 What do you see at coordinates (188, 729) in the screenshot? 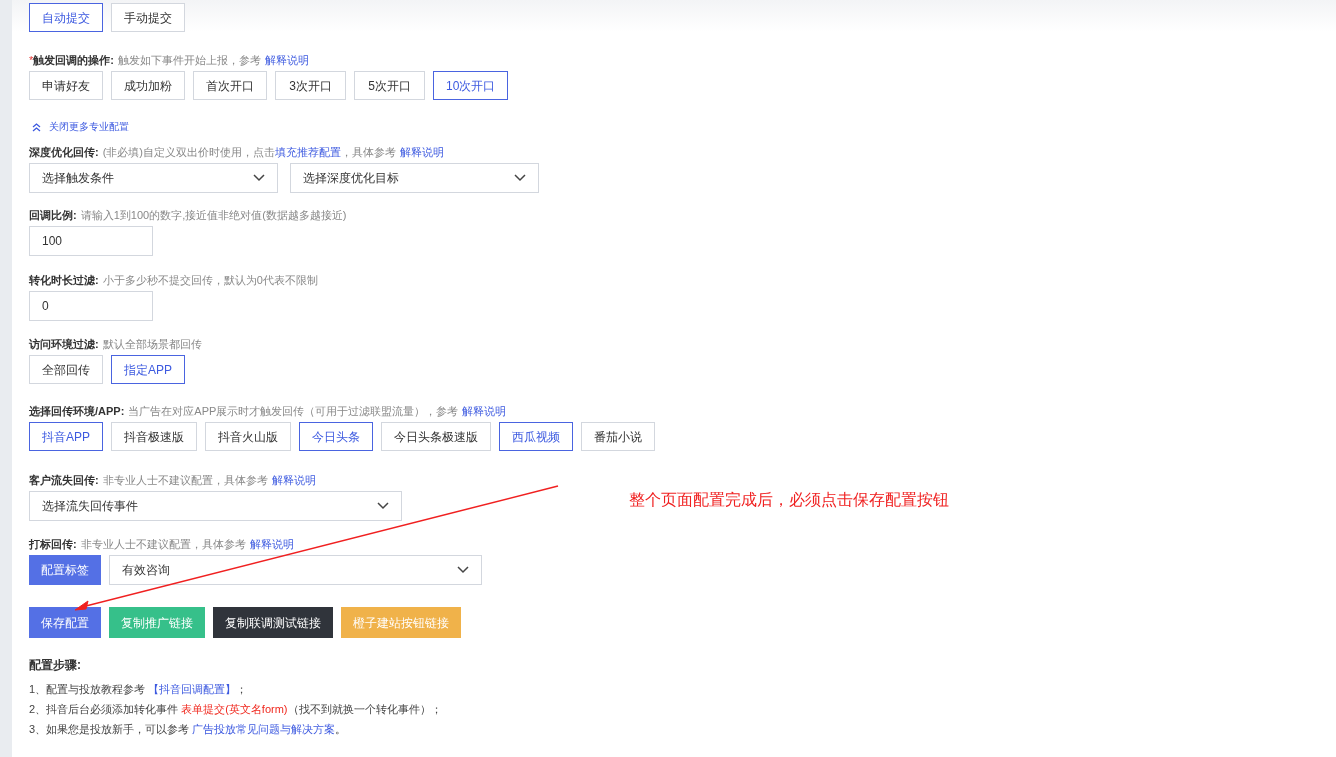
I see `step-text: 3、如果您是投放新手，可以参考 广告投放常见问题与解决方案。` at bounding box center [188, 729].